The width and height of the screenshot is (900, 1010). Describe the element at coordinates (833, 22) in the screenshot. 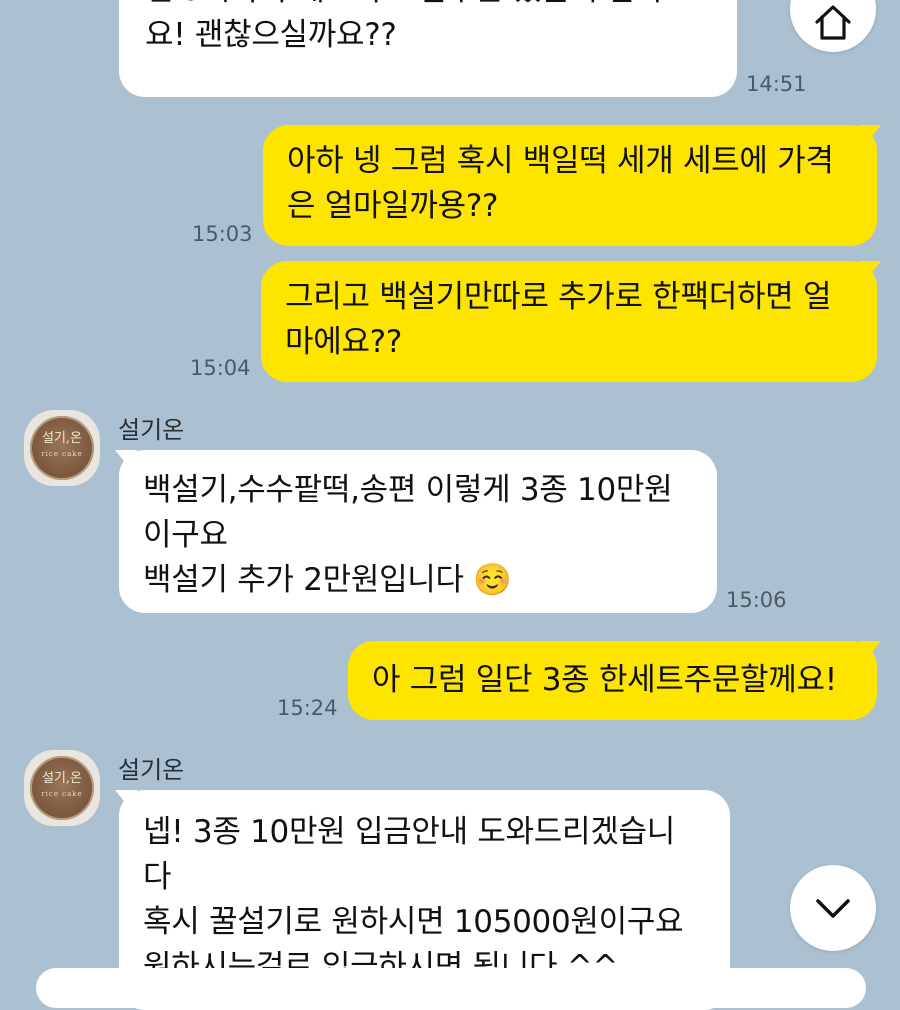

I see `home-icon` at that location.